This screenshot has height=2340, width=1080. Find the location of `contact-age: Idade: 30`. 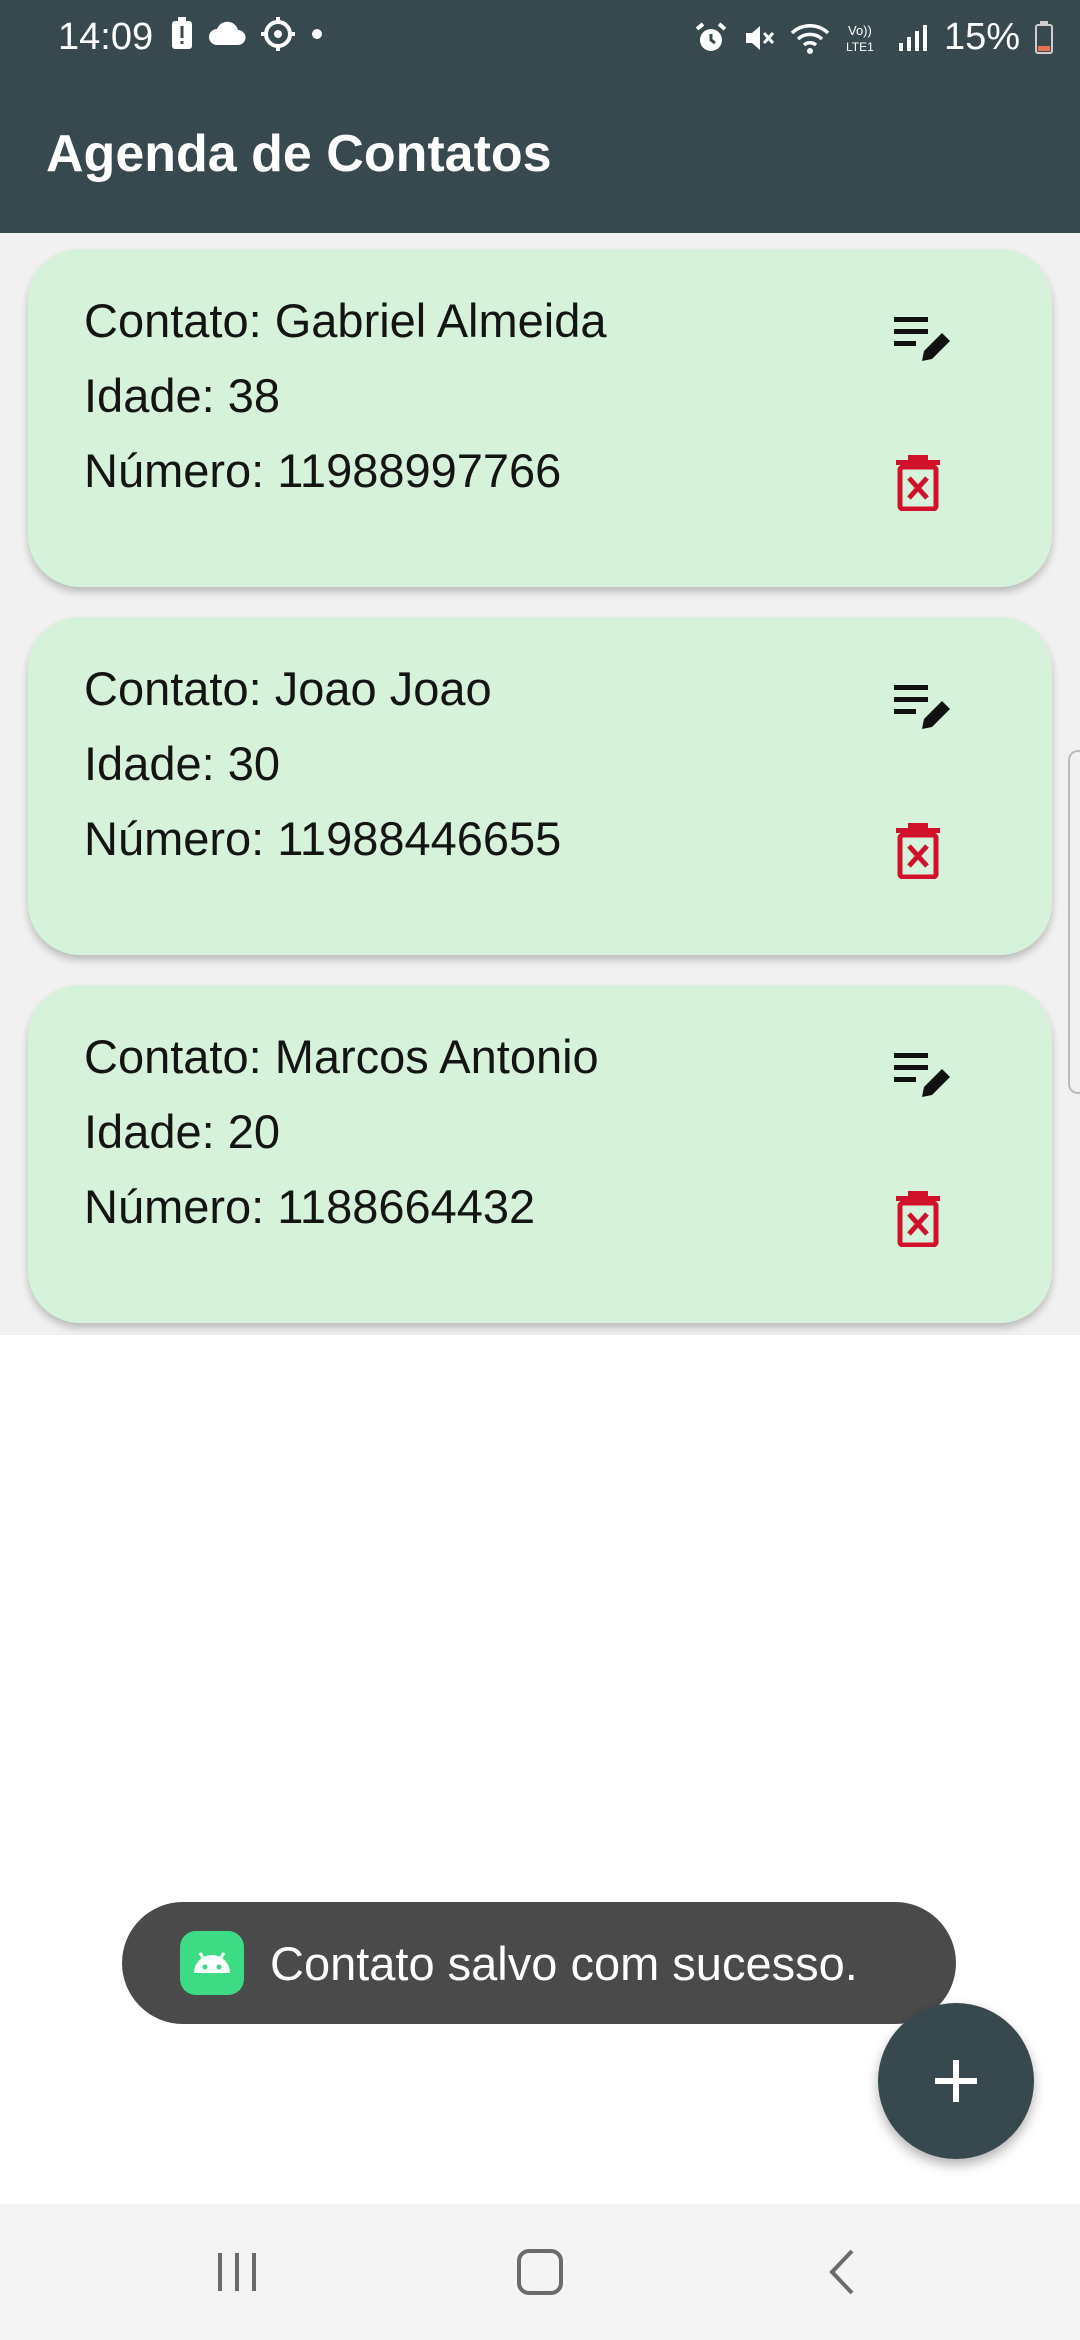

contact-age: Idade: 30 is located at coordinates (182, 763).